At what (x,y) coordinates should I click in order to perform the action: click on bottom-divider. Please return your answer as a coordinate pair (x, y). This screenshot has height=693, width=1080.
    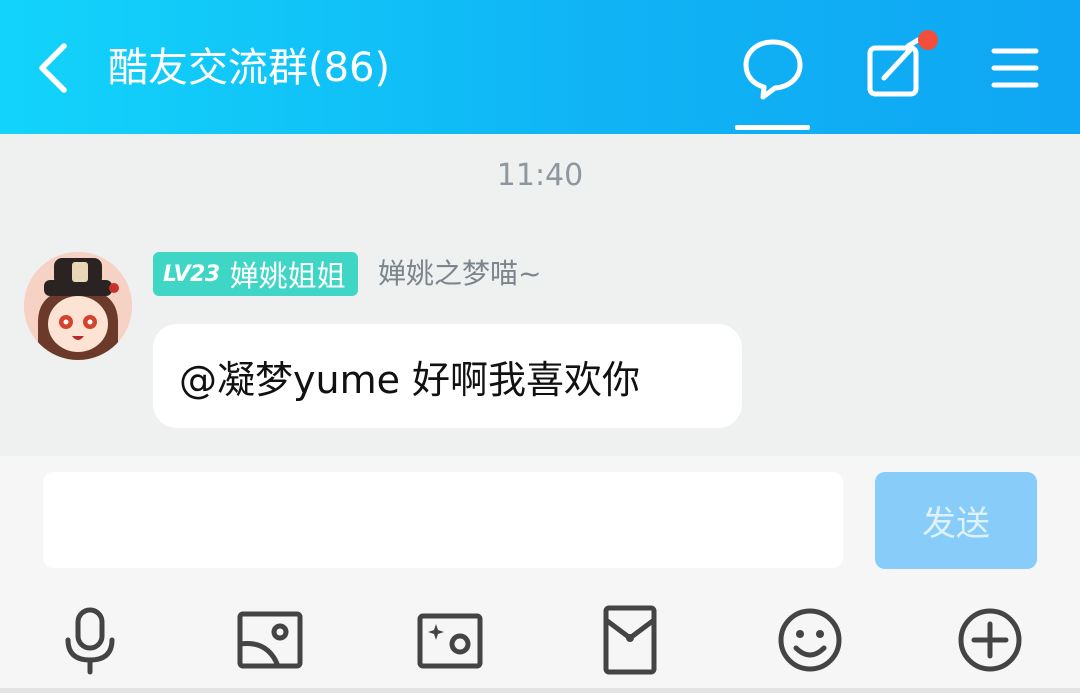
    Looking at the image, I should click on (540, 690).